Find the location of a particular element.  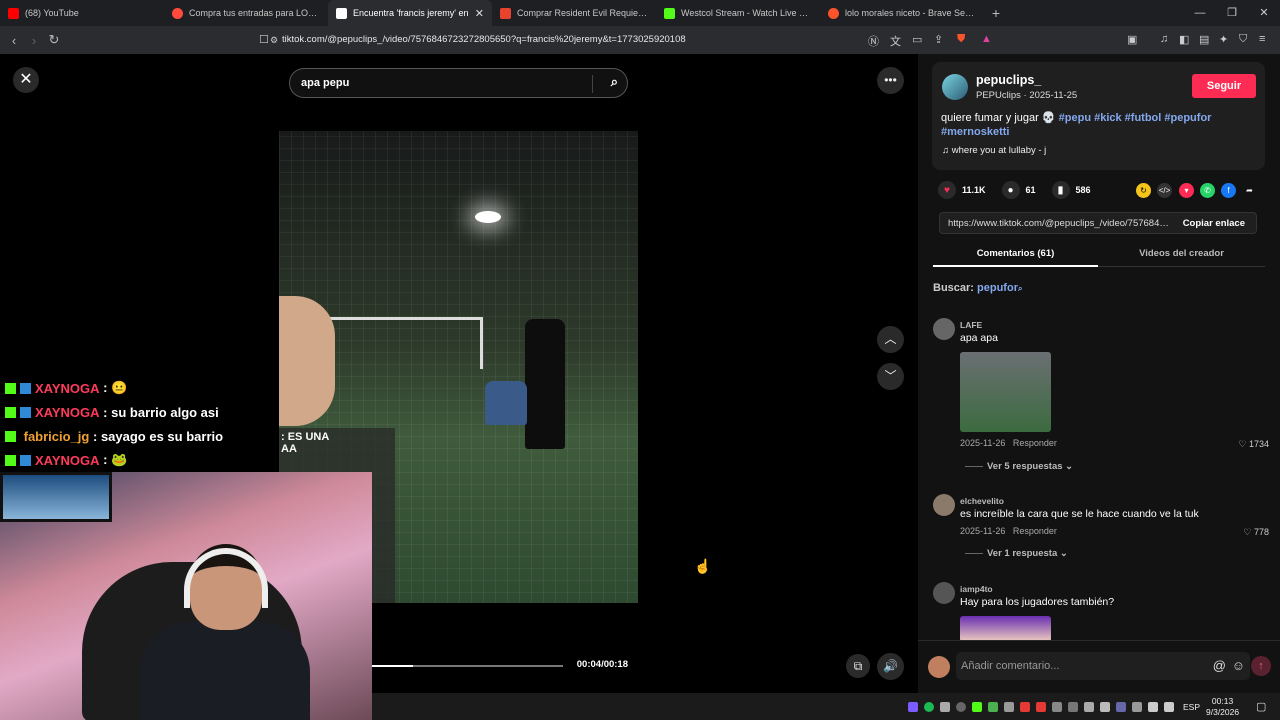

view-replies-button: Ver 5 respuestas ⌄ is located at coordinates (1019, 466).